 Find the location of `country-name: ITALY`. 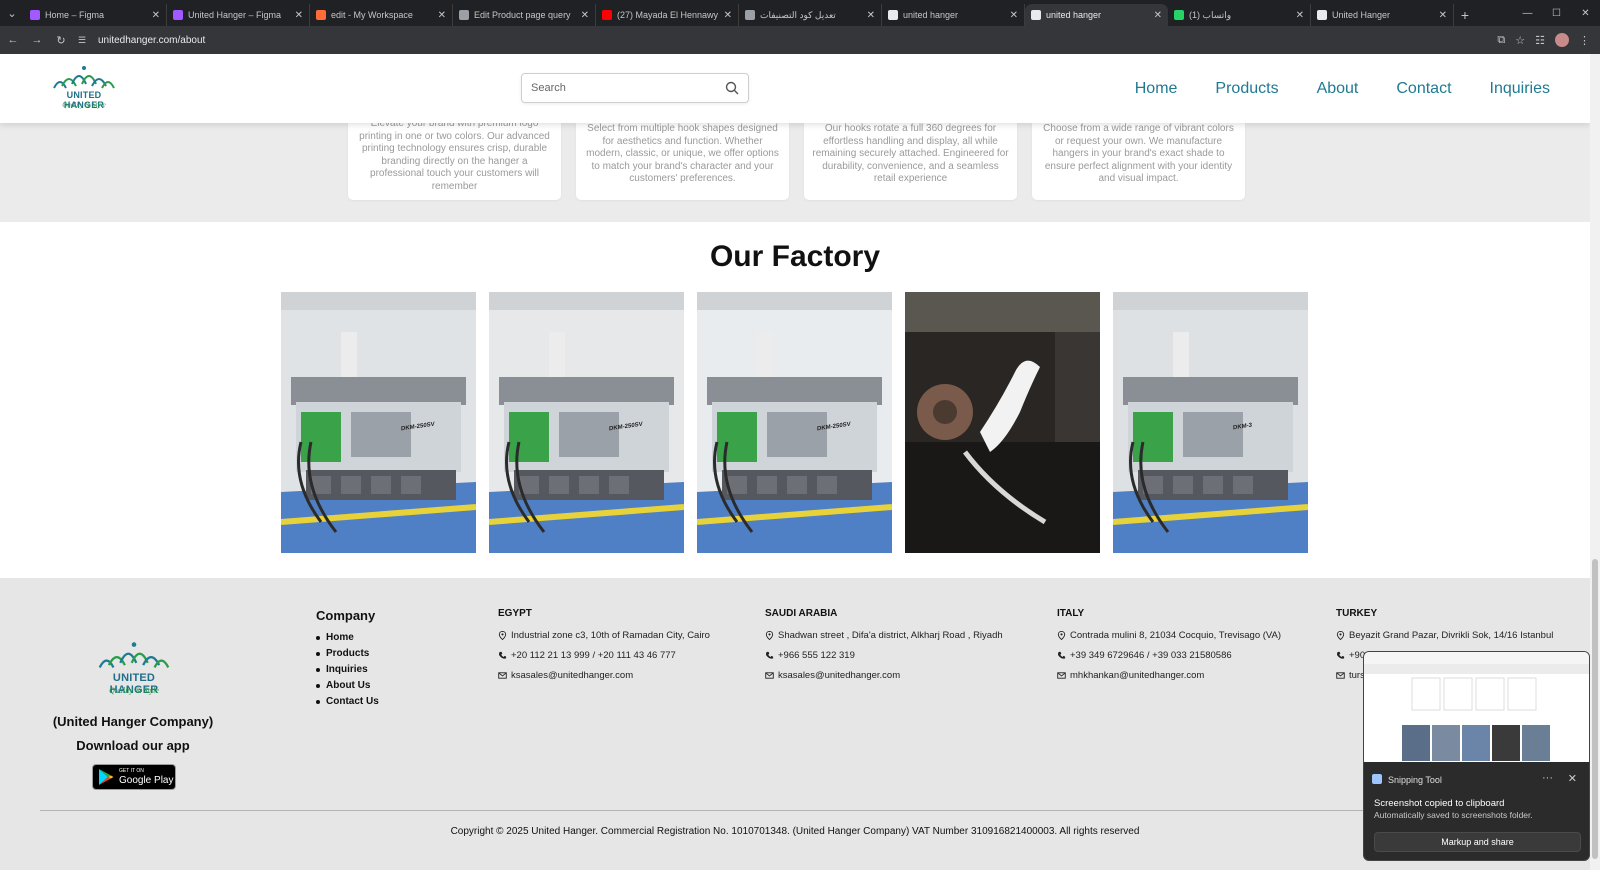

country-name: ITALY is located at coordinates (1071, 613).